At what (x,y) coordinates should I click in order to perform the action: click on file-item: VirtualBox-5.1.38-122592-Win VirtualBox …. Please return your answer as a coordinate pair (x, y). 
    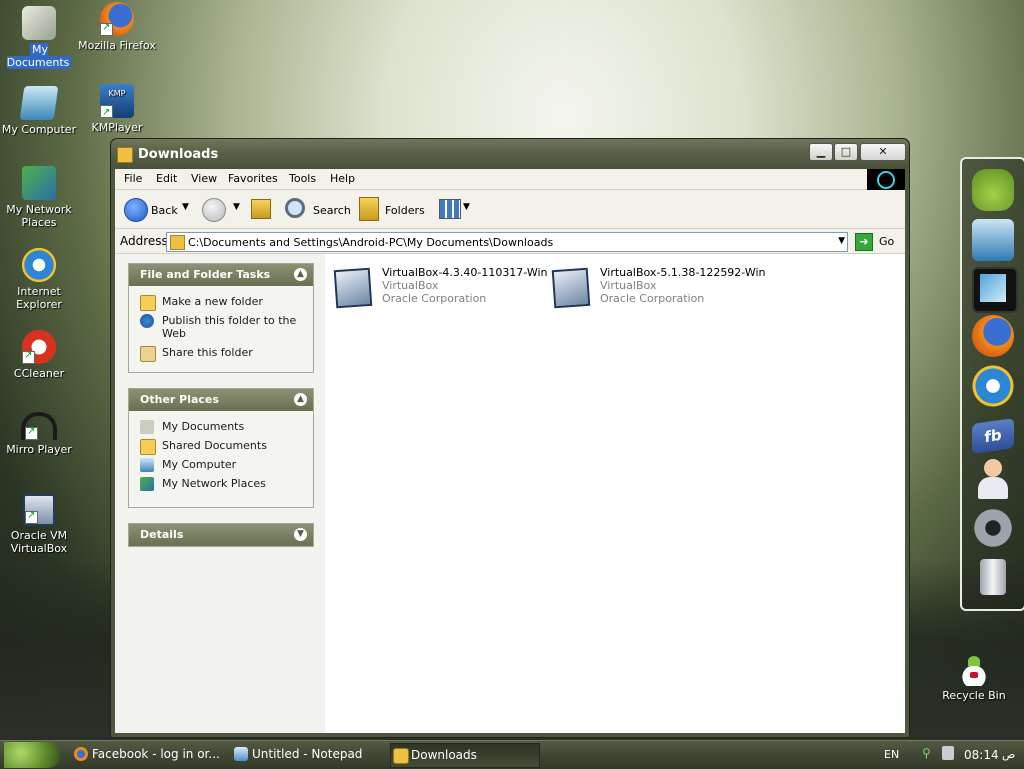
    Looking at the image, I should click on (657, 286).